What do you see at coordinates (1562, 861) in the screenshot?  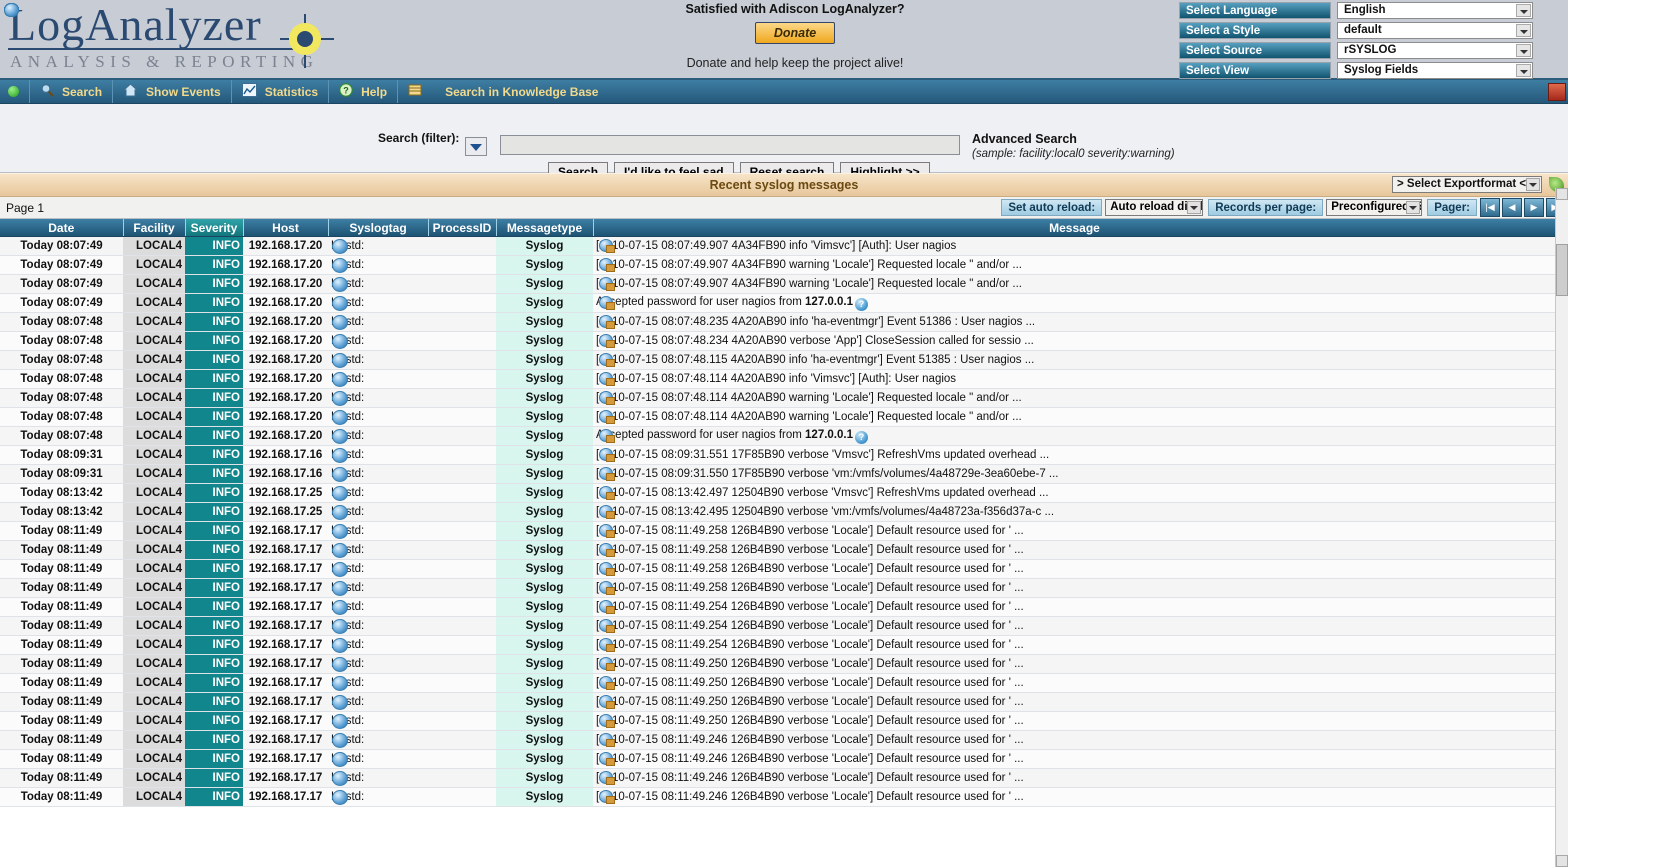 I see `scroll-down-icon` at bounding box center [1562, 861].